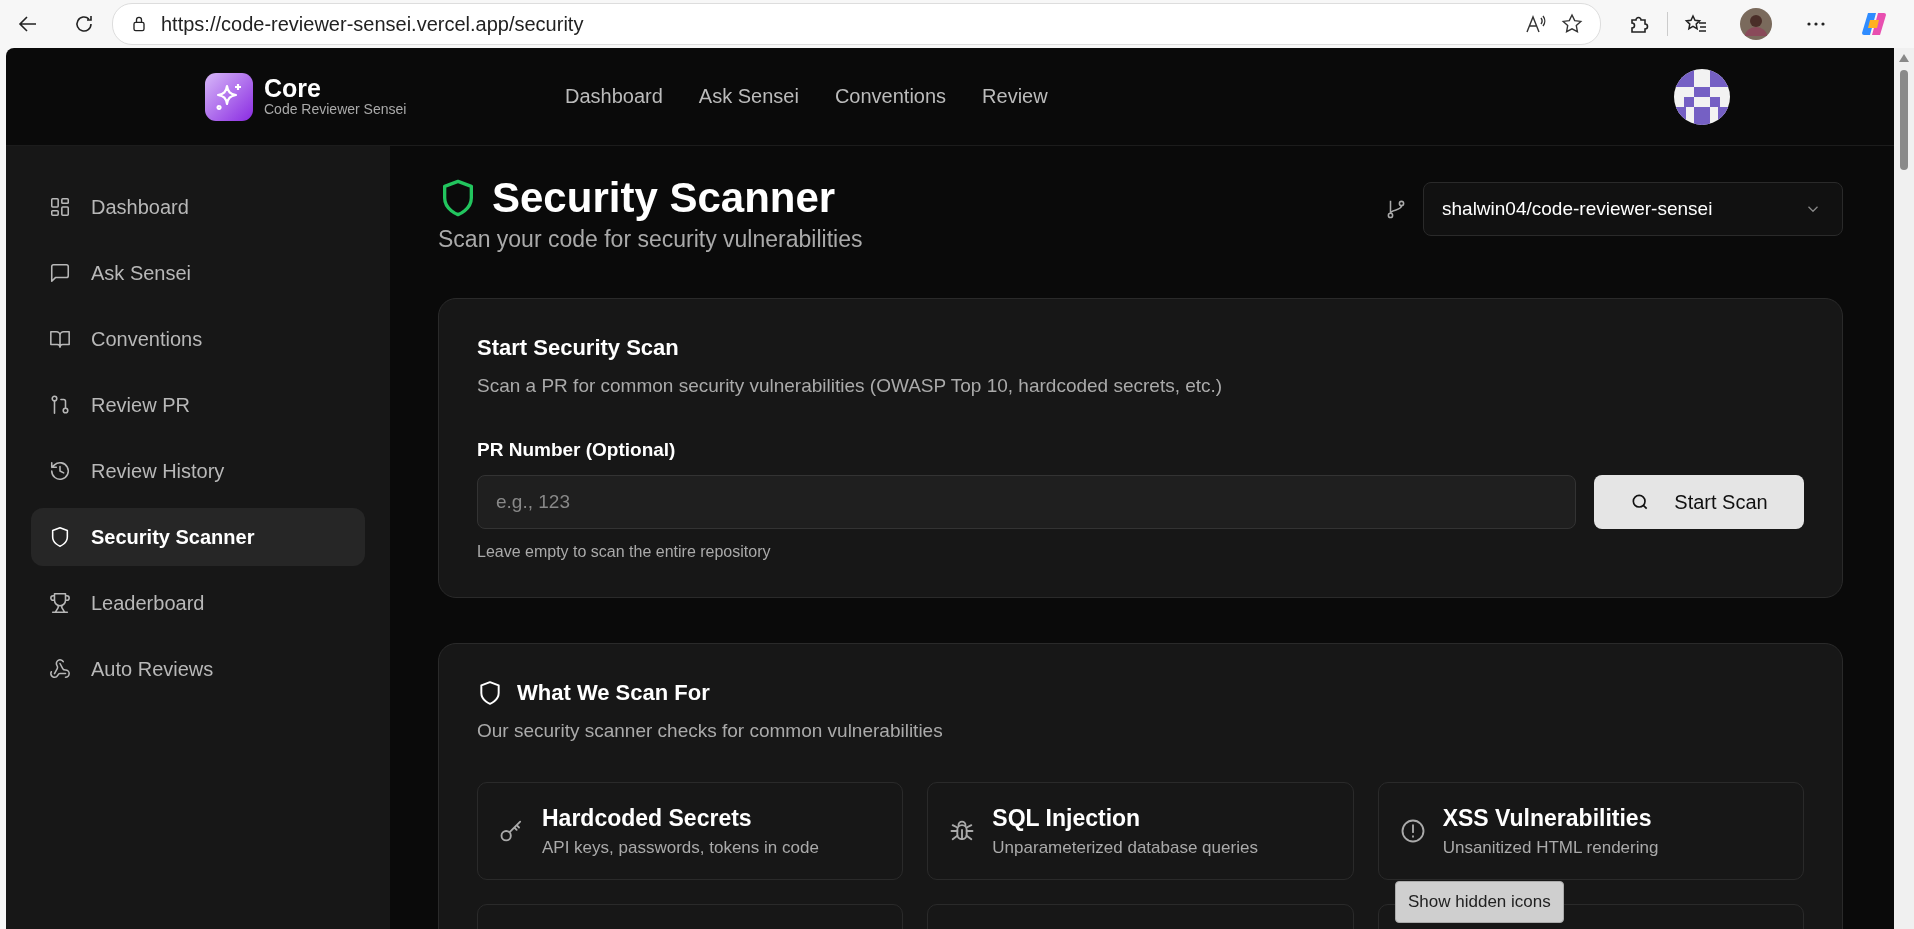  I want to click on nav-link: Ask Sensei, so click(748, 96).